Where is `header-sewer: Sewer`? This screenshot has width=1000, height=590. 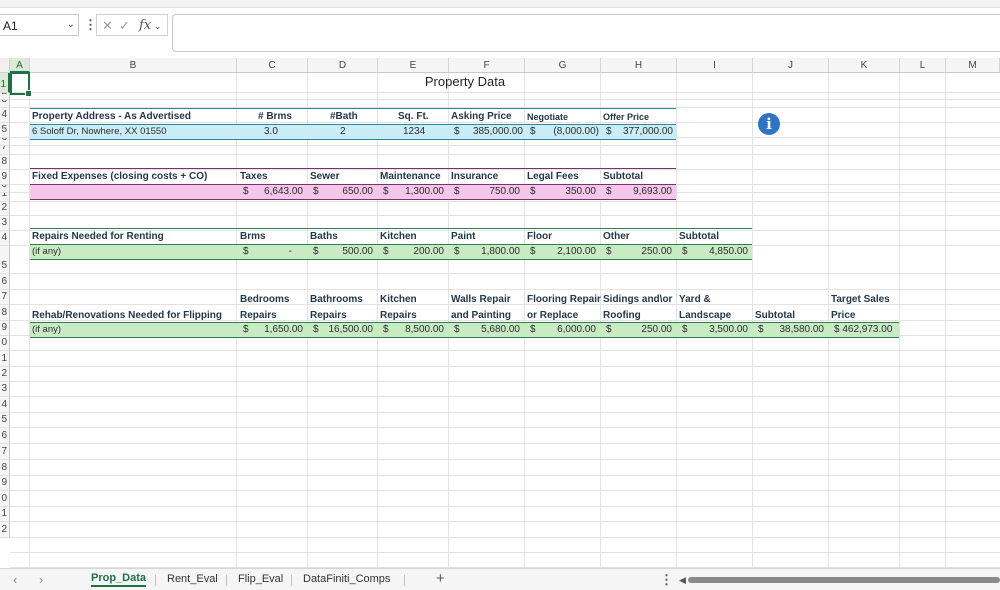
header-sewer: Sewer is located at coordinates (324, 176).